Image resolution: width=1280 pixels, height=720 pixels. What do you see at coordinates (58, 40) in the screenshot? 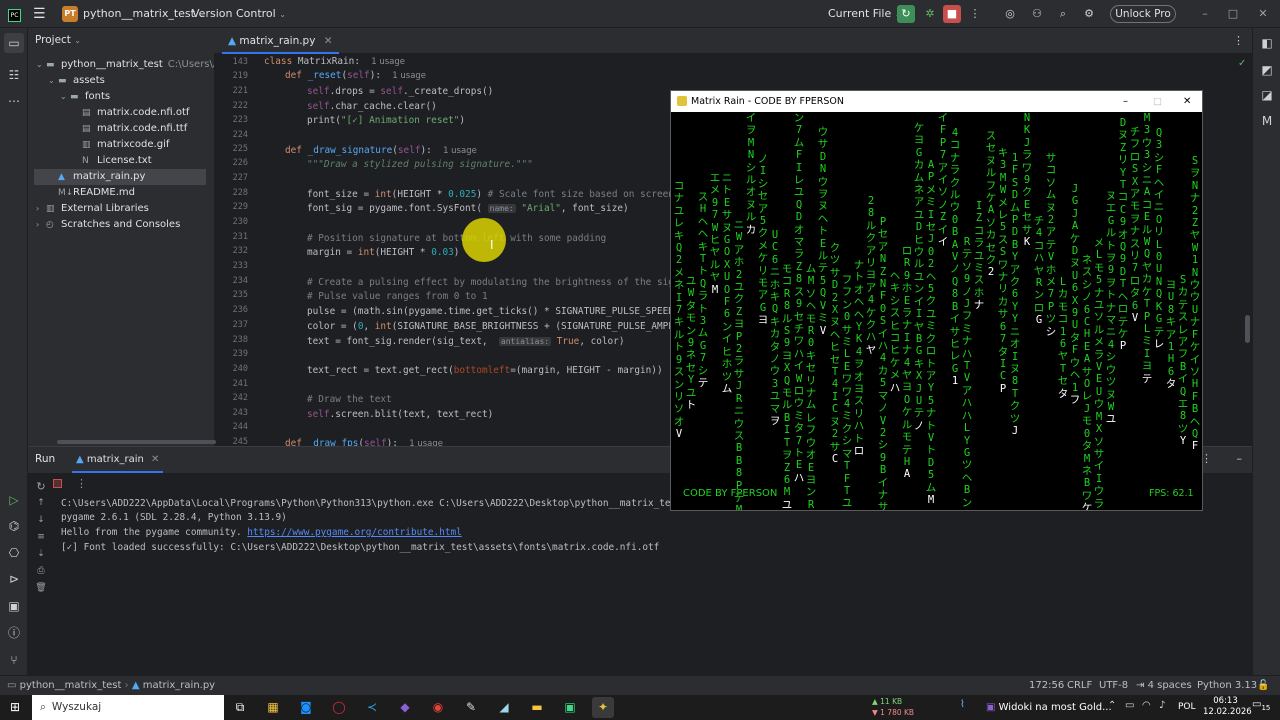
I see `project-panel-title: Project ⌄` at bounding box center [58, 40].